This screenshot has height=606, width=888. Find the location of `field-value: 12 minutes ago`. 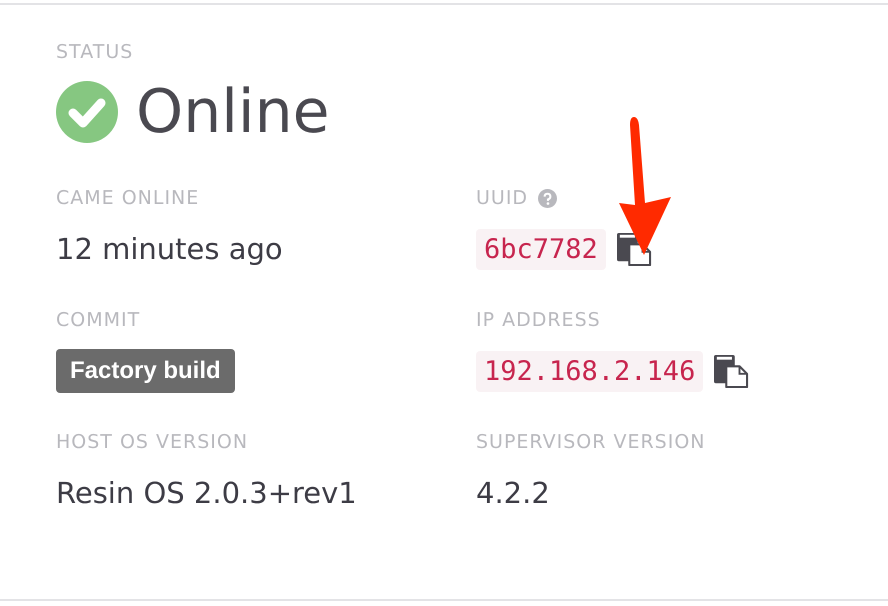

field-value: 12 minutes ago is located at coordinates (169, 249).